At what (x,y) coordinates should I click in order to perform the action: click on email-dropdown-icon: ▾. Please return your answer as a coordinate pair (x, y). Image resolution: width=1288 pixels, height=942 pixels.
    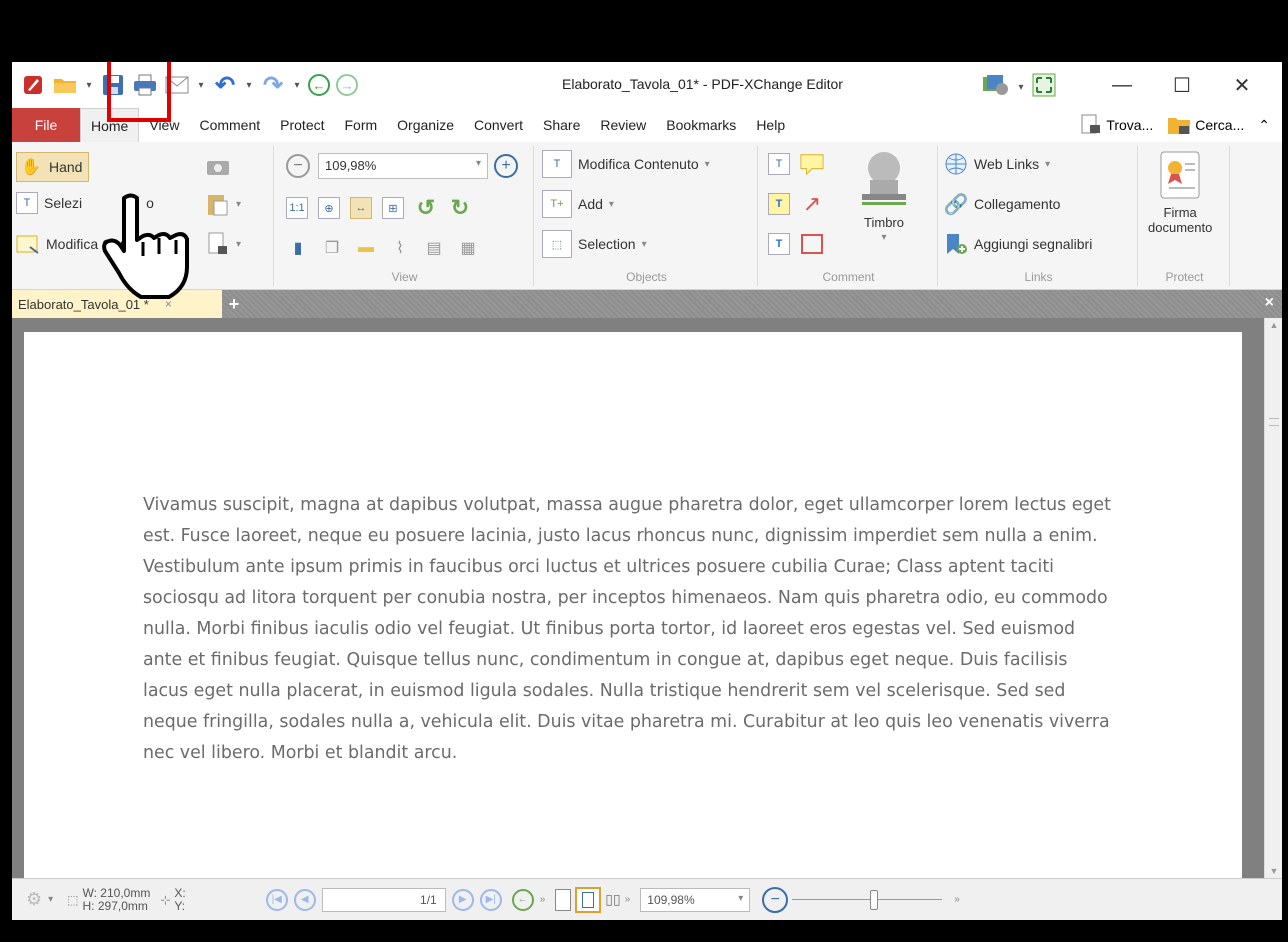
    Looking at the image, I should click on (201, 85).